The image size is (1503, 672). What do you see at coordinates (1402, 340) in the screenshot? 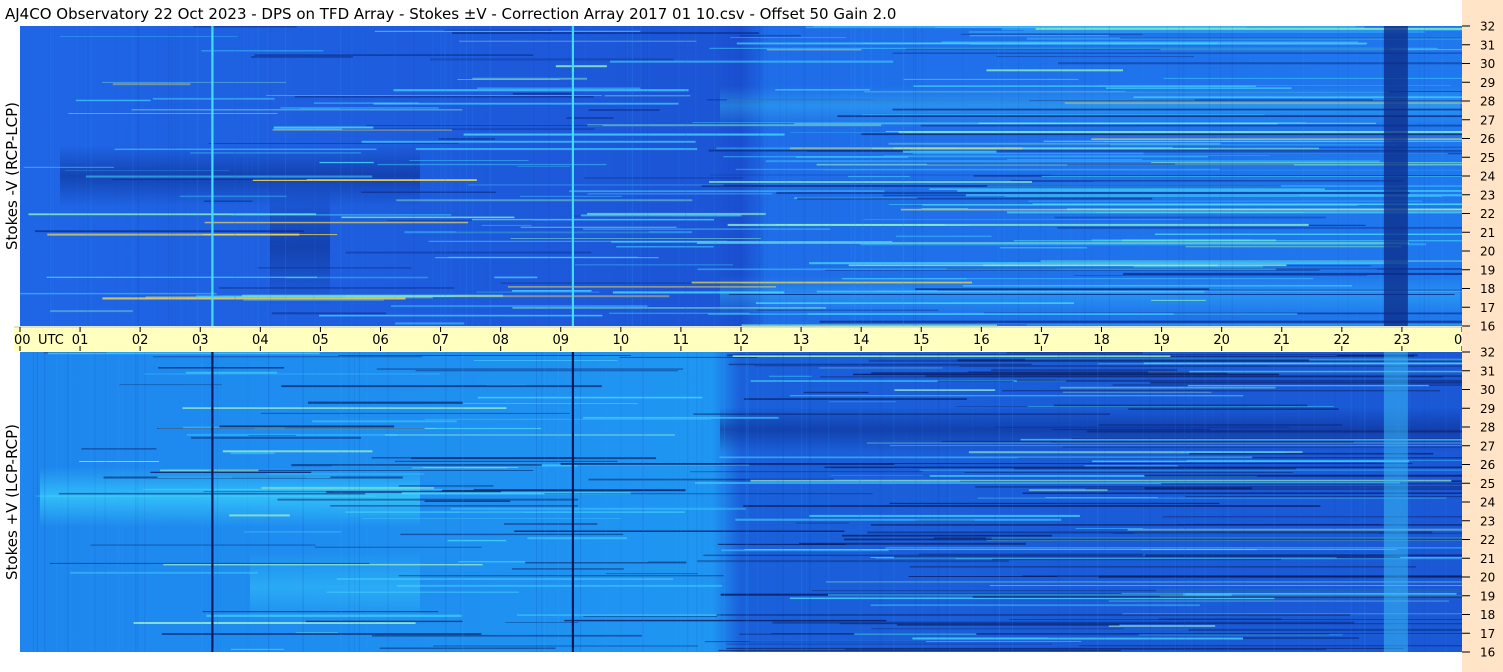
I see `time-tick-label: 23` at bounding box center [1402, 340].